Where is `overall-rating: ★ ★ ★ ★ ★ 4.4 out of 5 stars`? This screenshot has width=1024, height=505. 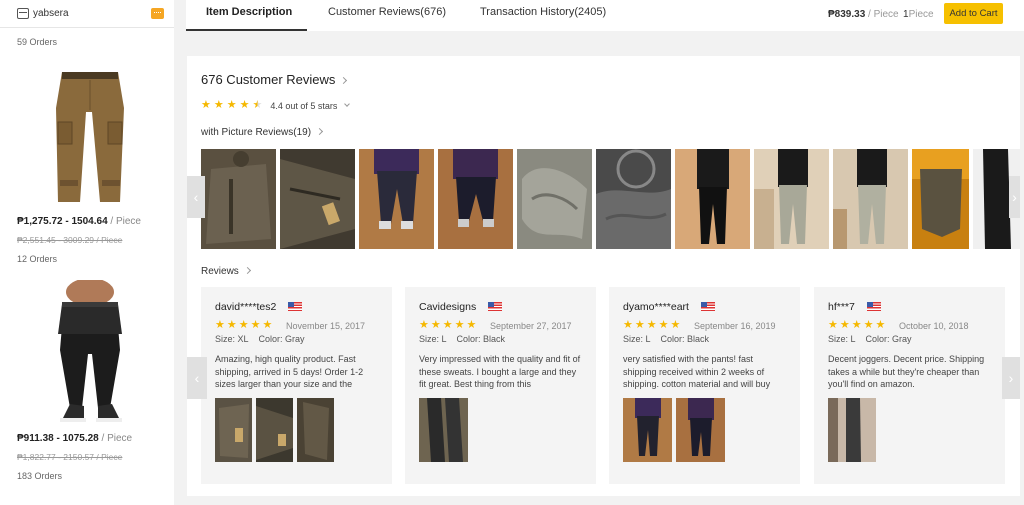
overall-rating: ★ ★ ★ ★ ★ 4.4 out of 5 stars is located at coordinates (276, 105).